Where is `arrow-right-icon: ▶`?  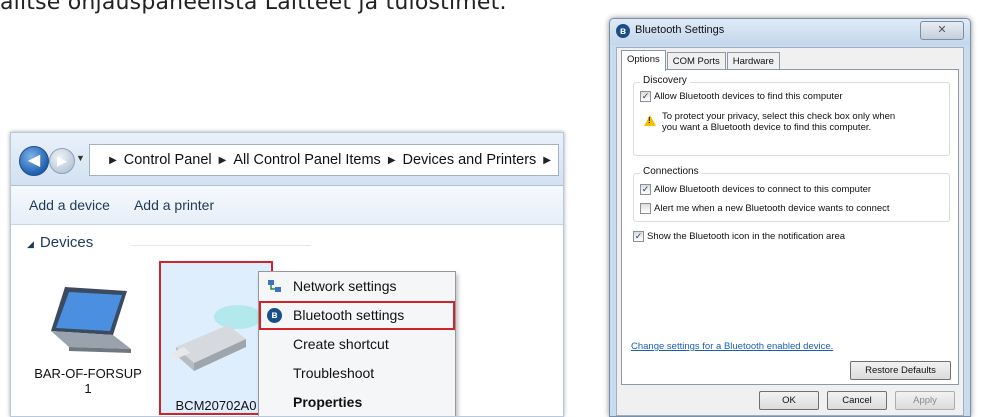 arrow-right-icon: ▶ is located at coordinates (62, 160).